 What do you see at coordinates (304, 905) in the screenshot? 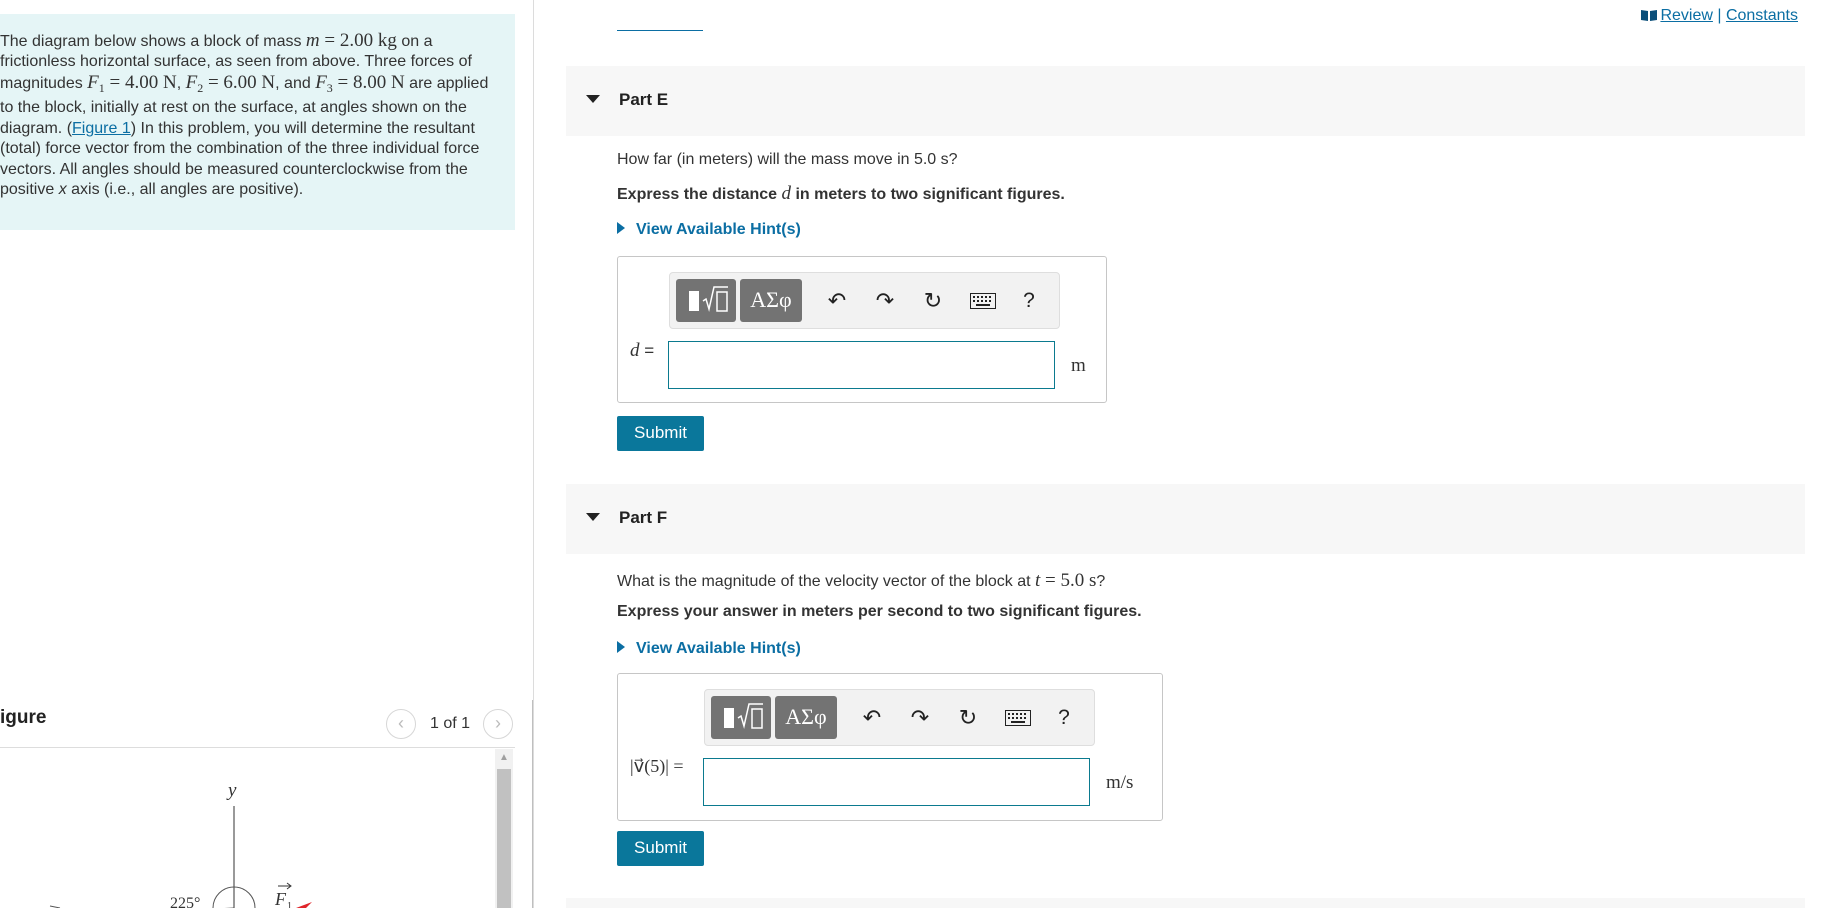
I see `f1-arrow-head` at bounding box center [304, 905].